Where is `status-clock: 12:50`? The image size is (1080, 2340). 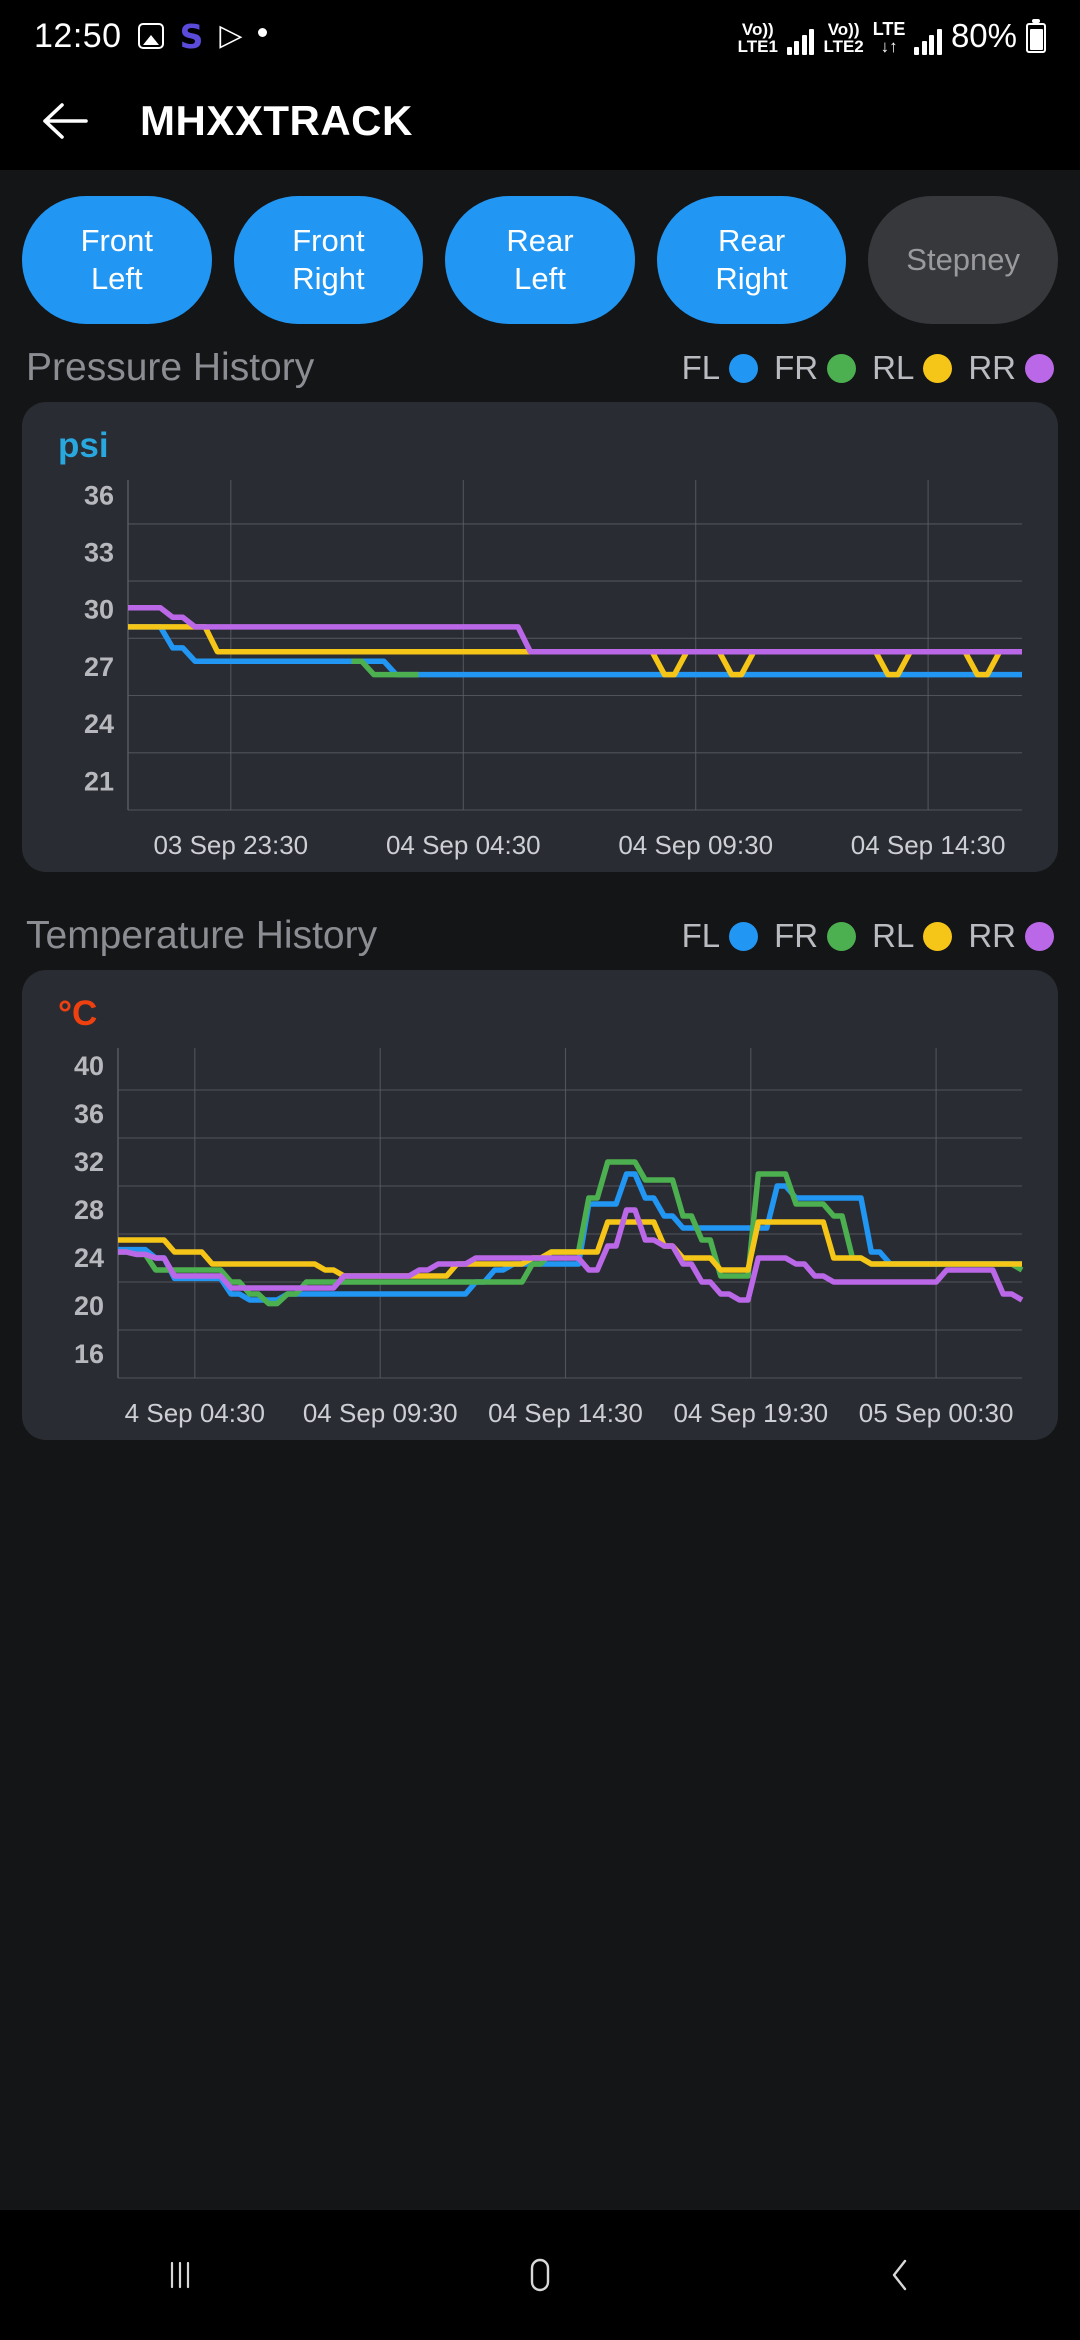 status-clock: 12:50 is located at coordinates (78, 35).